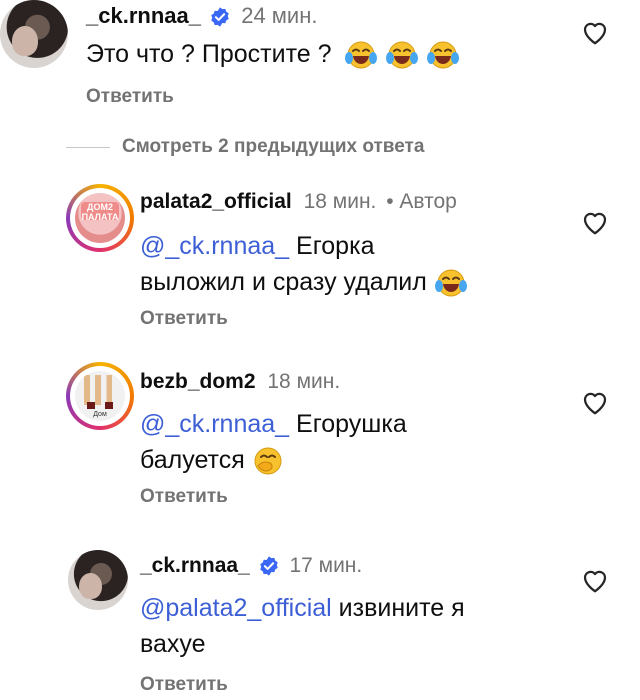 The image size is (640, 700). What do you see at coordinates (279, 15) in the screenshot?
I see `timestamp: 24 мин.` at bounding box center [279, 15].